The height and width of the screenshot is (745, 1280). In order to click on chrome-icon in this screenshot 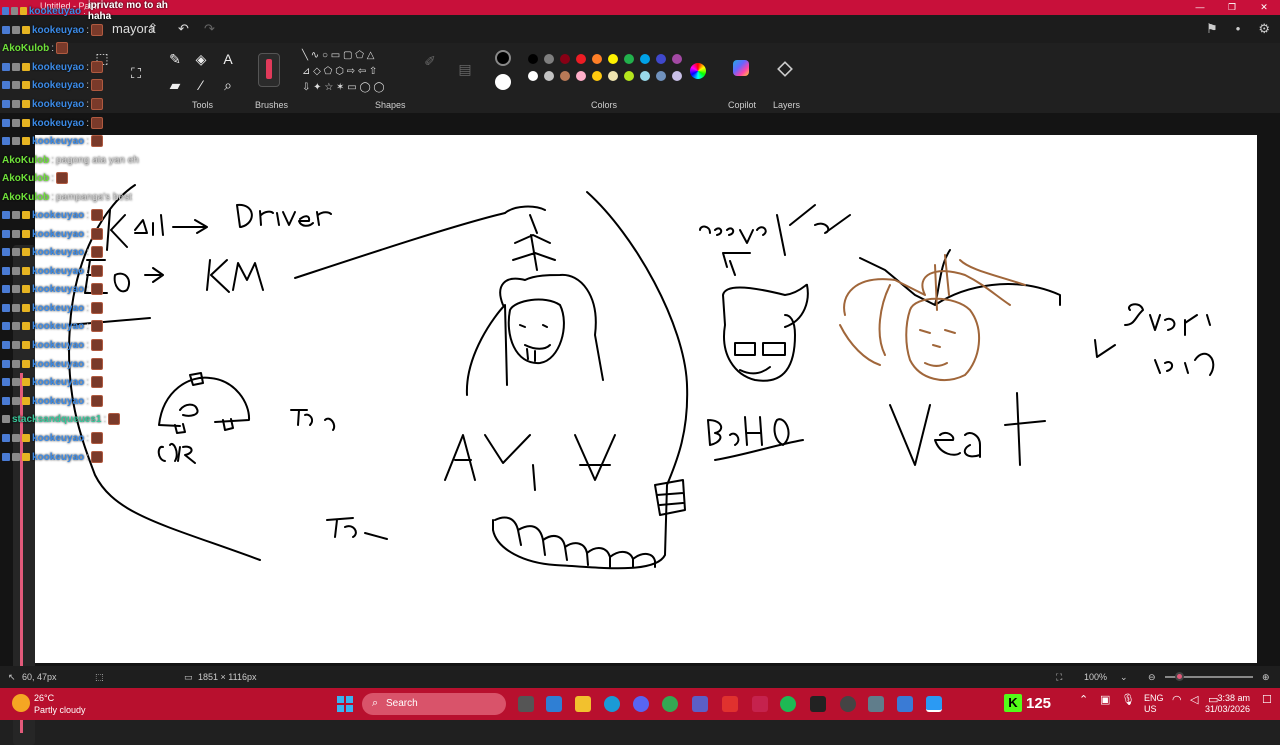, I will do `click(670, 704)`.